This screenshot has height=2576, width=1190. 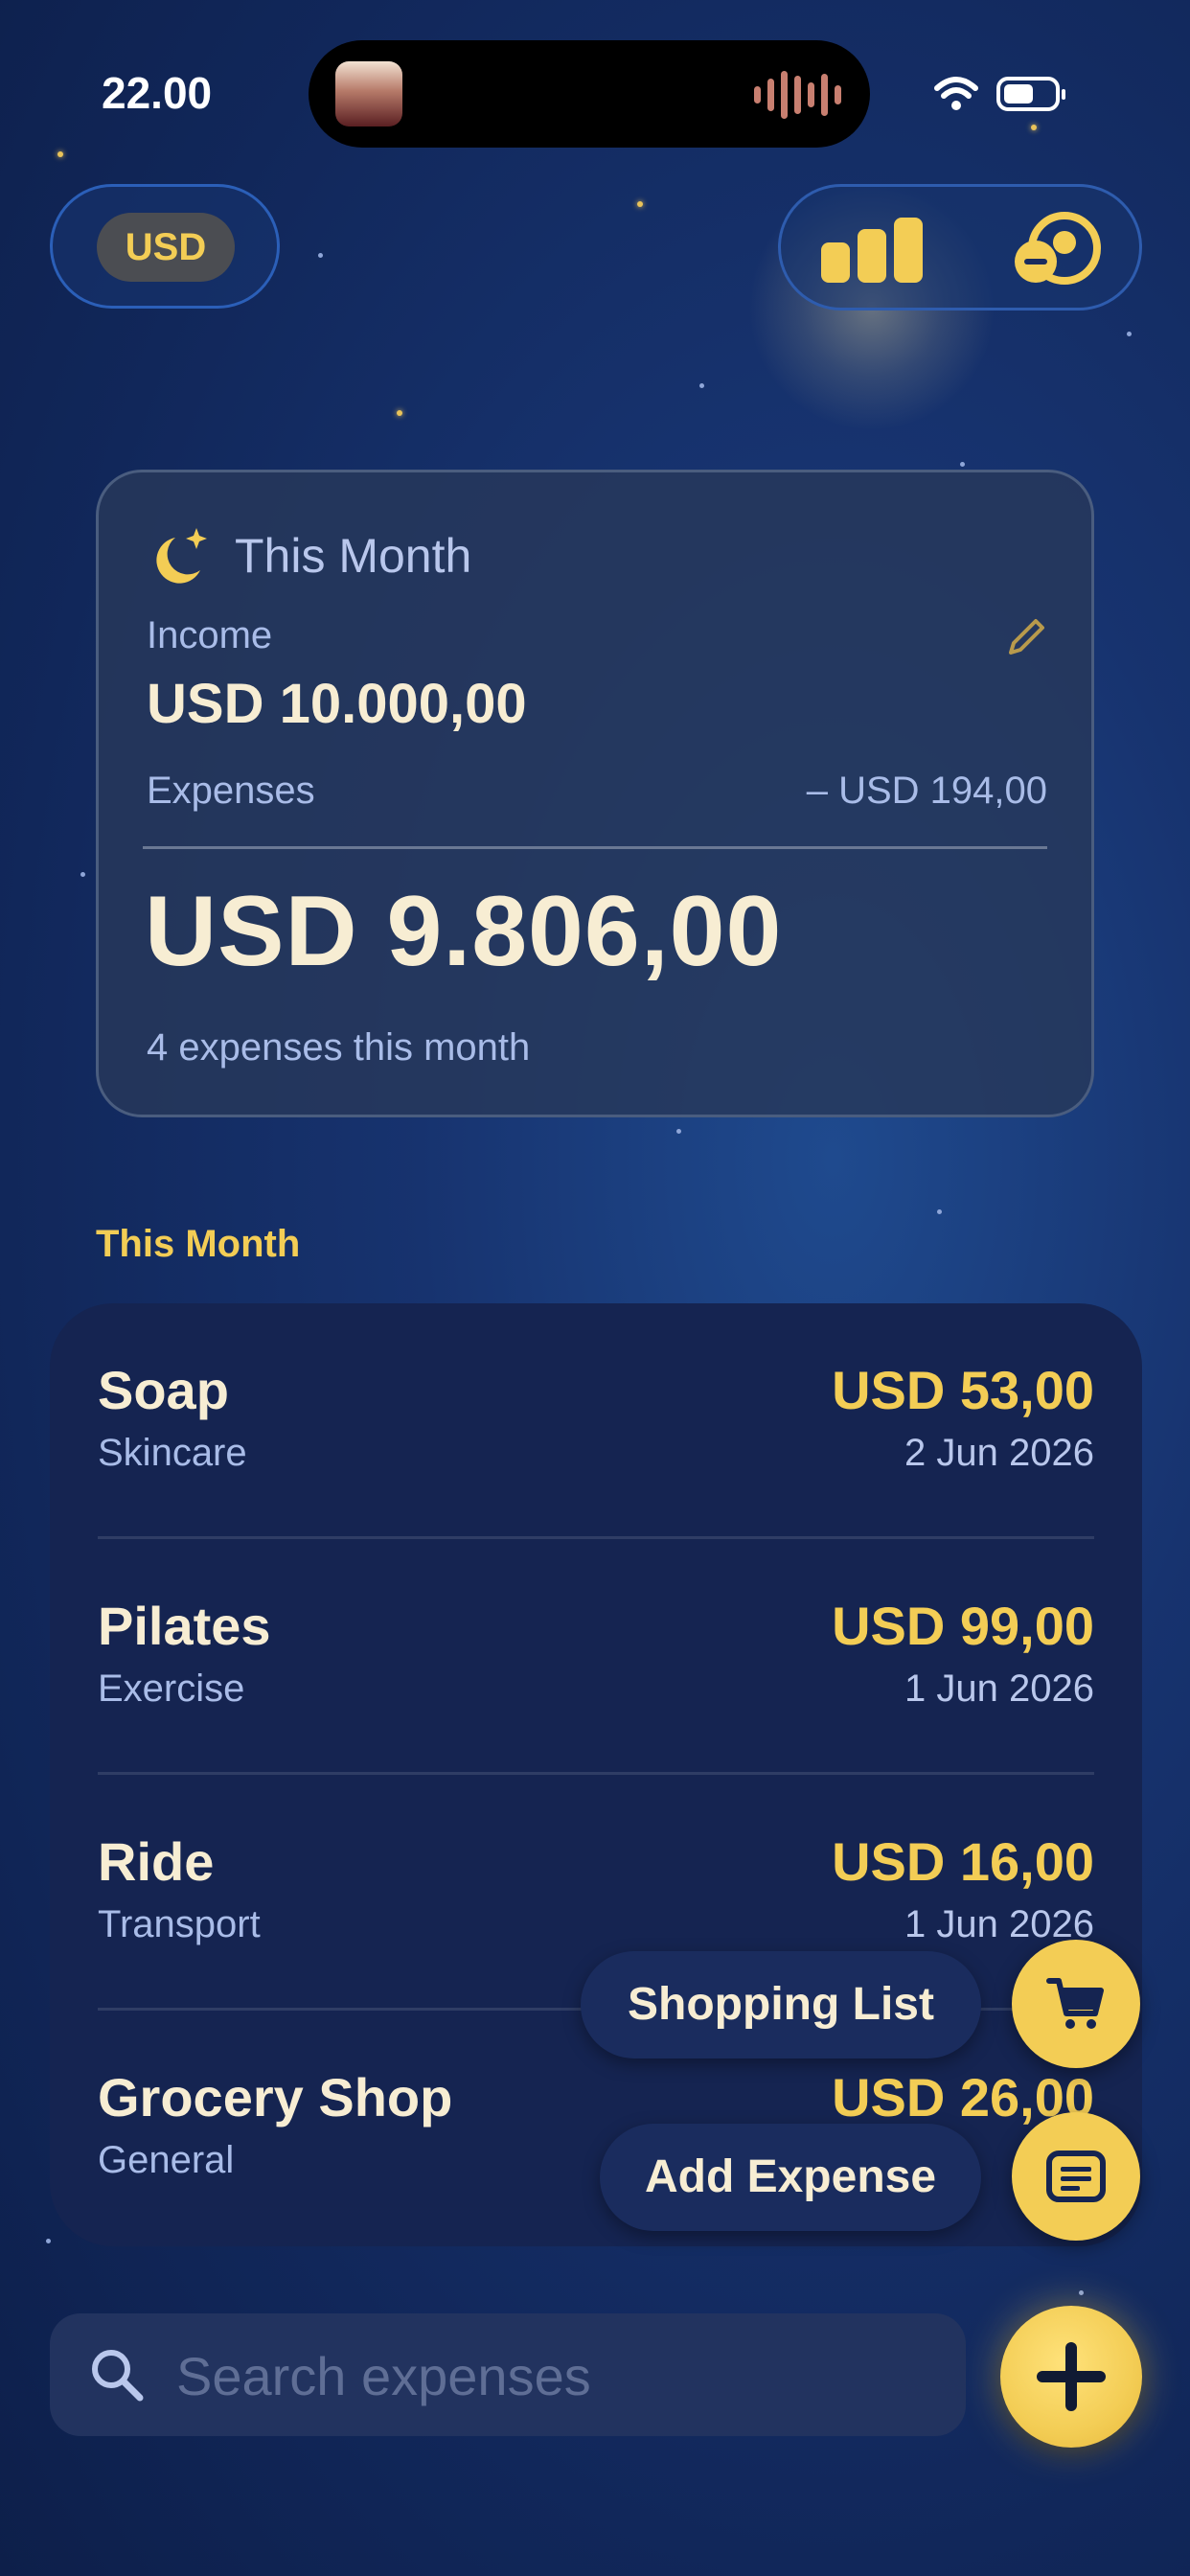 I want to click on search-icon, so click(x=118, y=2376).